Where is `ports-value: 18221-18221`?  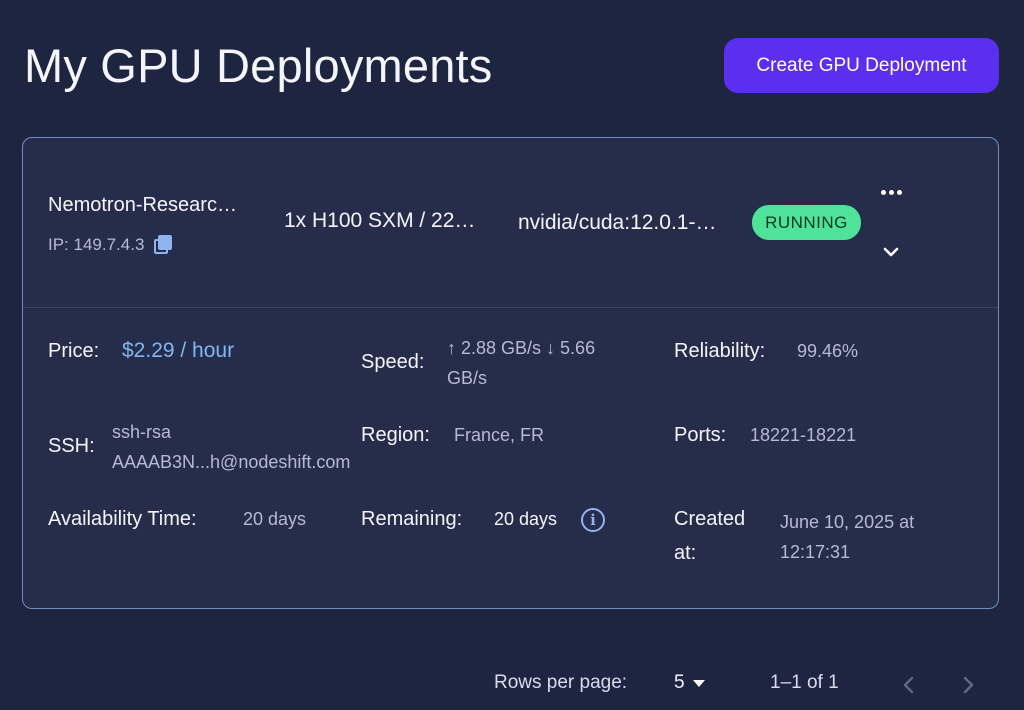
ports-value: 18221-18221 is located at coordinates (803, 435).